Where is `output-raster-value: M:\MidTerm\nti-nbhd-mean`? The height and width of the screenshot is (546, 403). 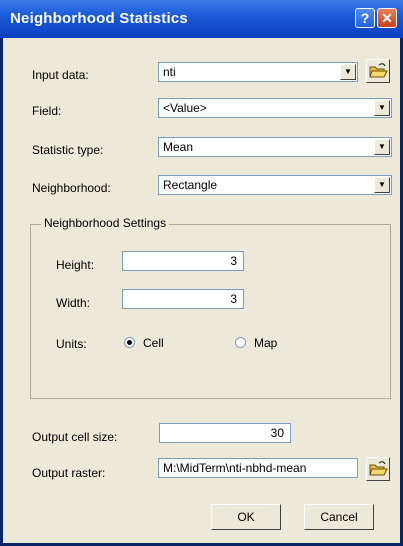 output-raster-value: M:\MidTerm\nti-nbhd-mean is located at coordinates (235, 468).